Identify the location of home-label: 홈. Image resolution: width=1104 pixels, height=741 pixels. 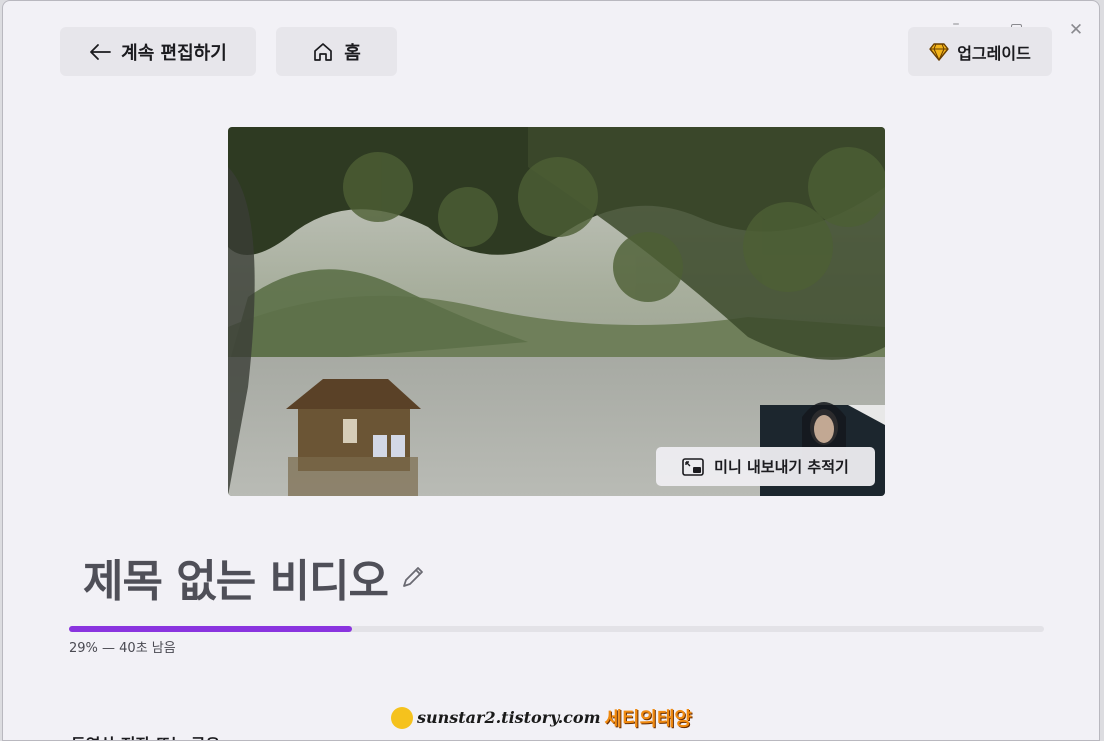
(352, 53).